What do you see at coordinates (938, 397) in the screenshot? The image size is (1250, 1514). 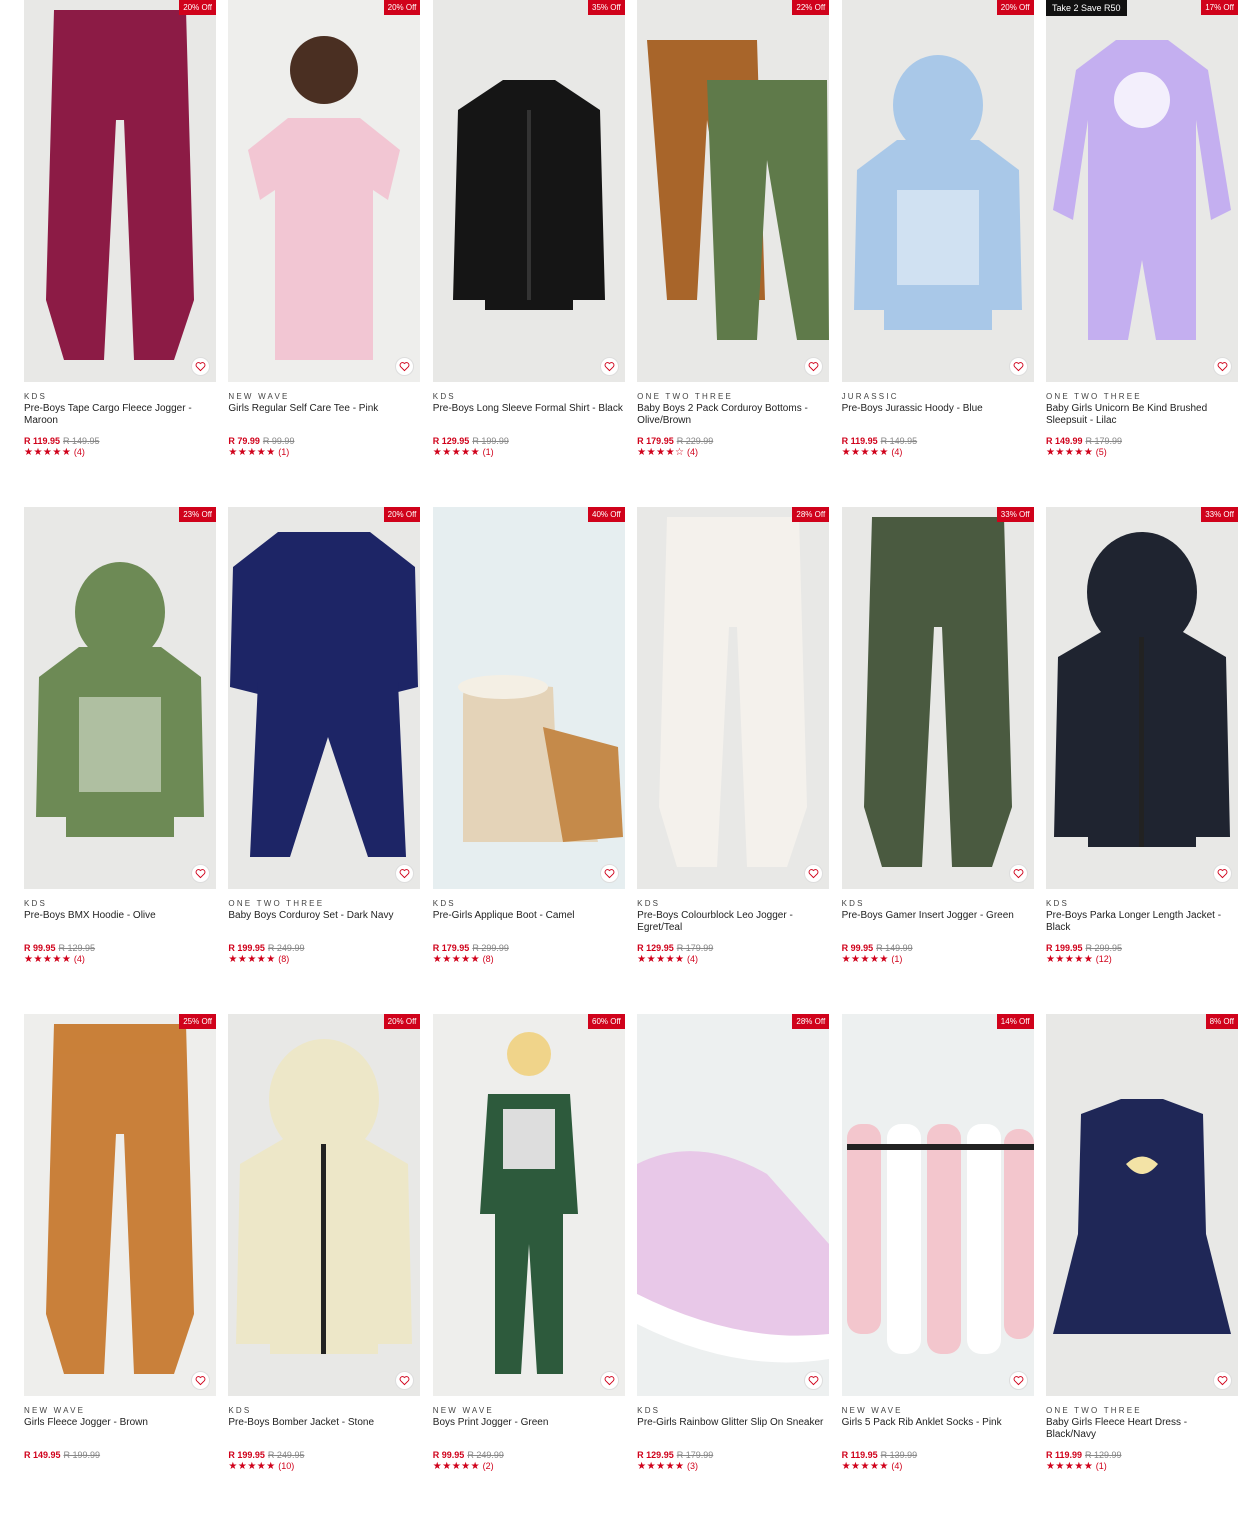 I see `product-brand: JURASSIC` at bounding box center [938, 397].